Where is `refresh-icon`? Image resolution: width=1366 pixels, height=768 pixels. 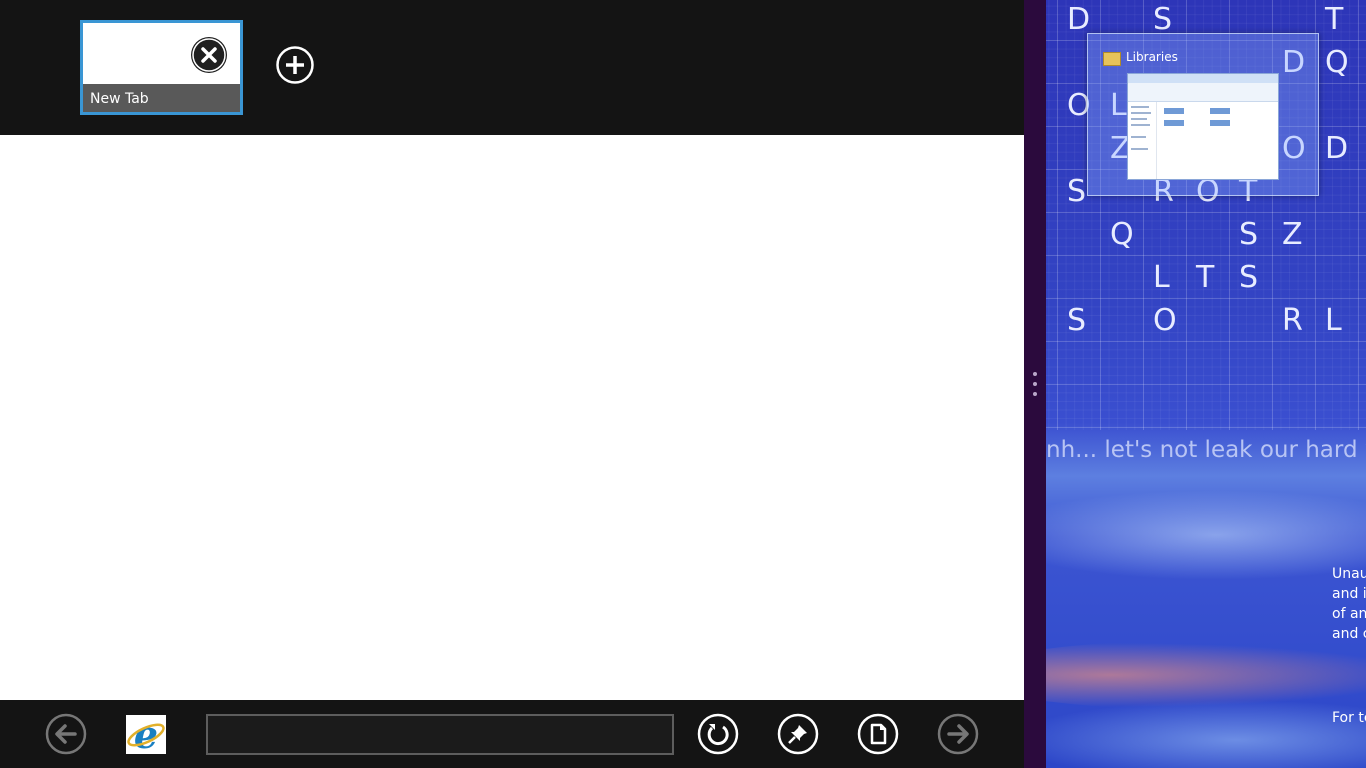 refresh-icon is located at coordinates (718, 734).